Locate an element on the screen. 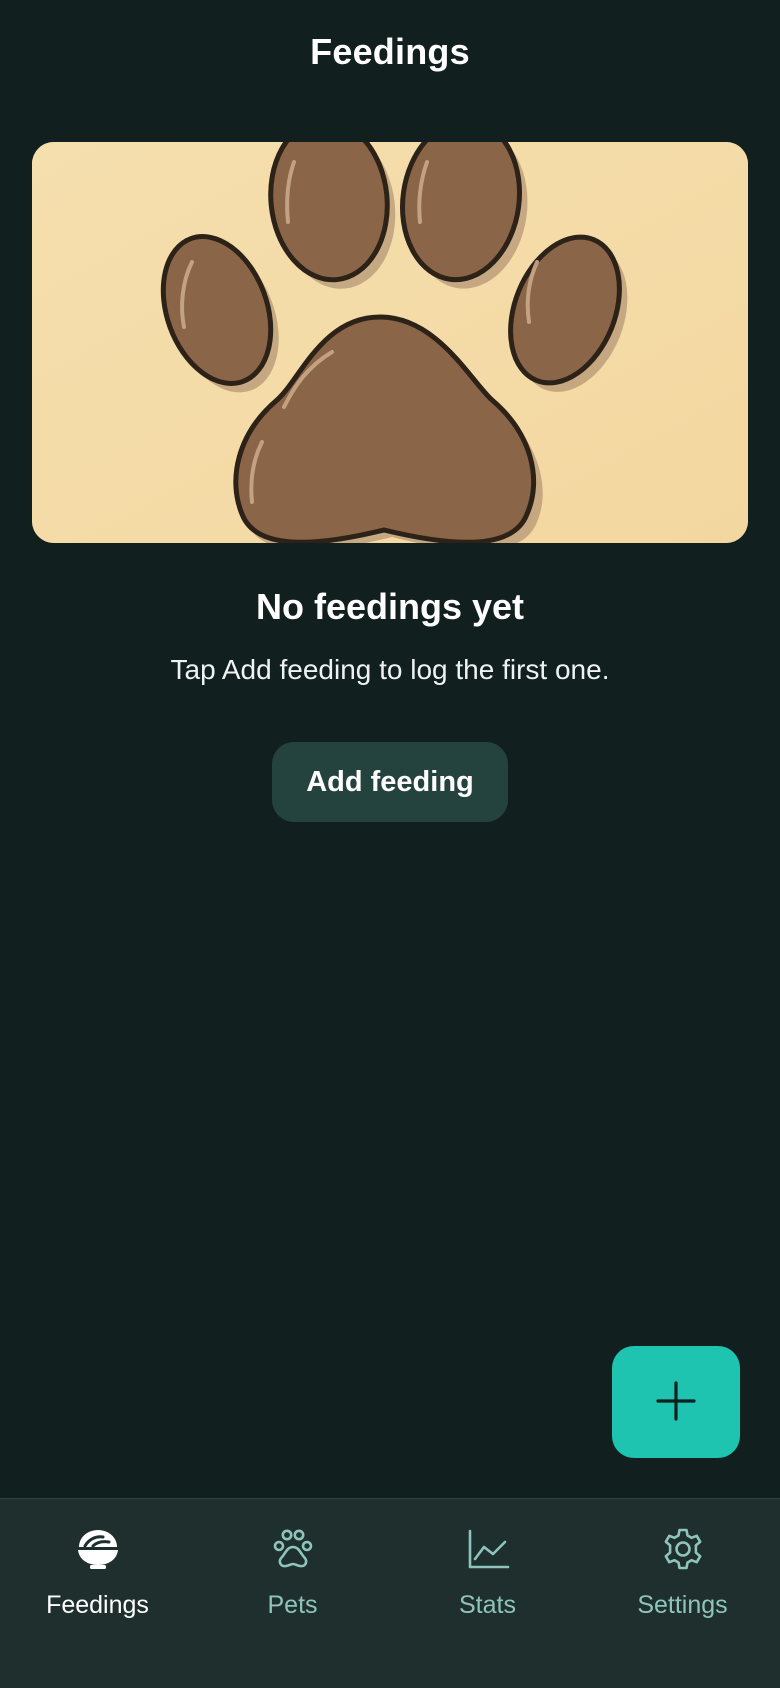  gear-icon is located at coordinates (683, 1549).